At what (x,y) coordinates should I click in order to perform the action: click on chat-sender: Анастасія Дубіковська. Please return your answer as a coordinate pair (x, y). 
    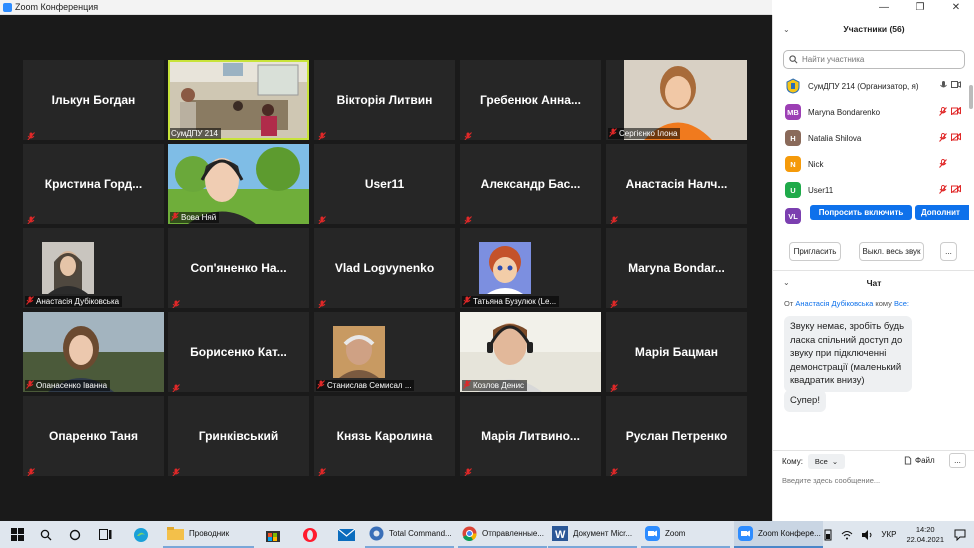
    Looking at the image, I should click on (834, 303).